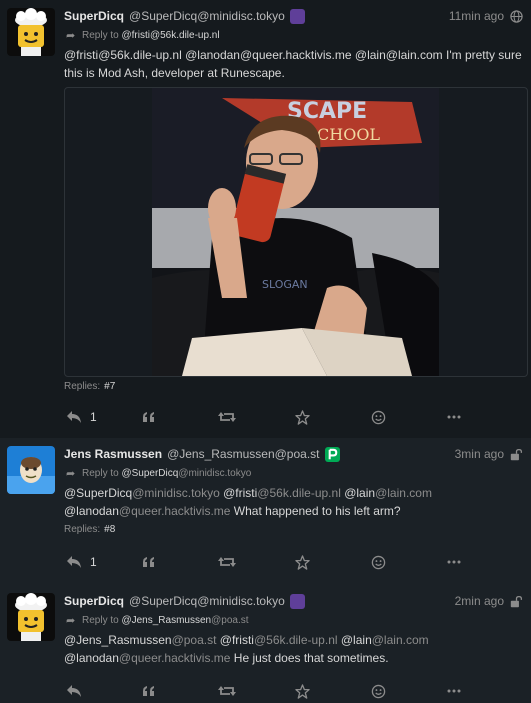 Image resolution: width=531 pixels, height=703 pixels. I want to click on reply-to-line: ➦ Reply to @fristi@56k.dile-up.nl, so click(294, 35).